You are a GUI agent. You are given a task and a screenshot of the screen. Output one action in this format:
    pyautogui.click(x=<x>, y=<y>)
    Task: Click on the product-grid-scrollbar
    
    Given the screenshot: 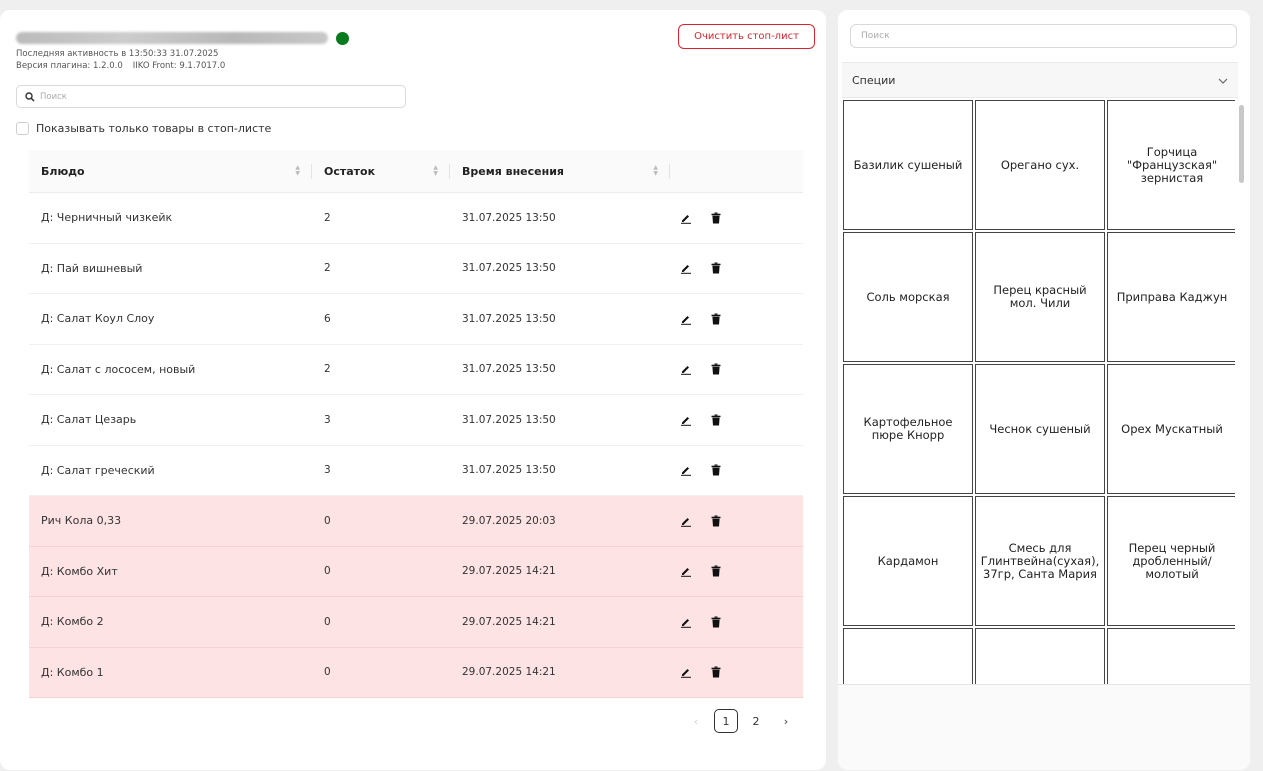 What is the action you would take?
    pyautogui.click(x=1241, y=392)
    